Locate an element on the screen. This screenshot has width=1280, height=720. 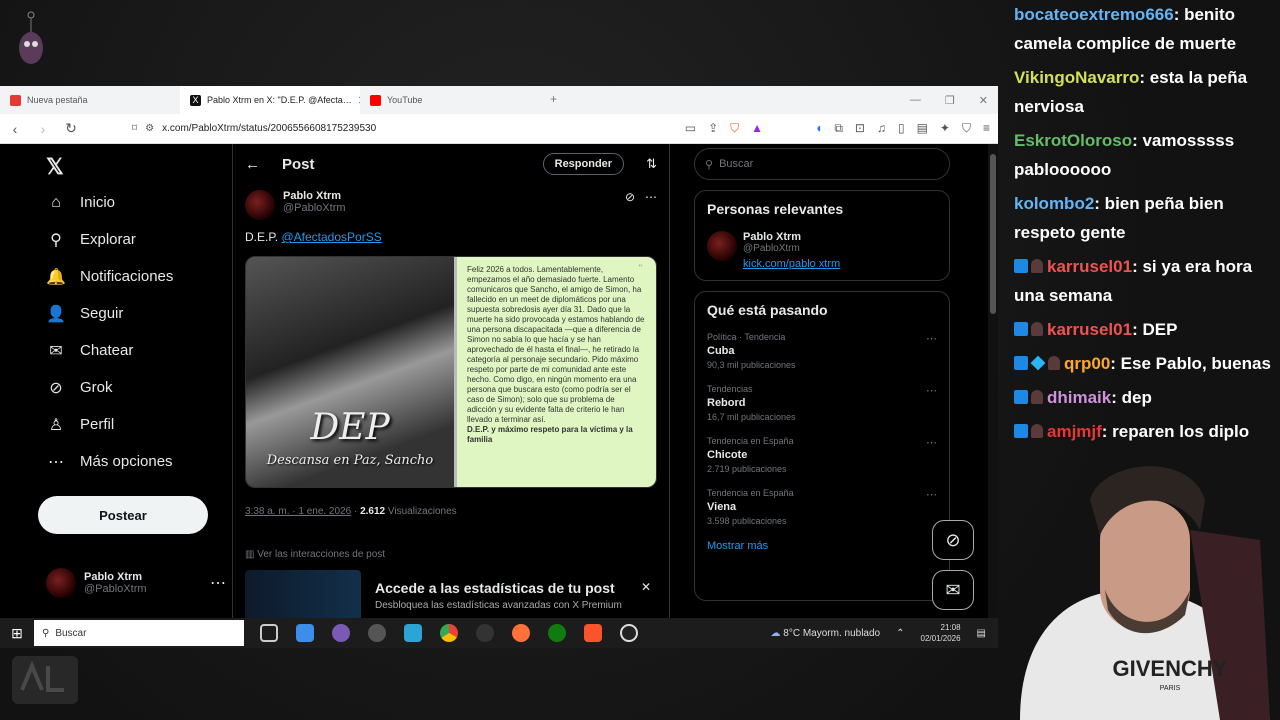
extensions-icon: ⧉ is located at coordinates (838, 128).